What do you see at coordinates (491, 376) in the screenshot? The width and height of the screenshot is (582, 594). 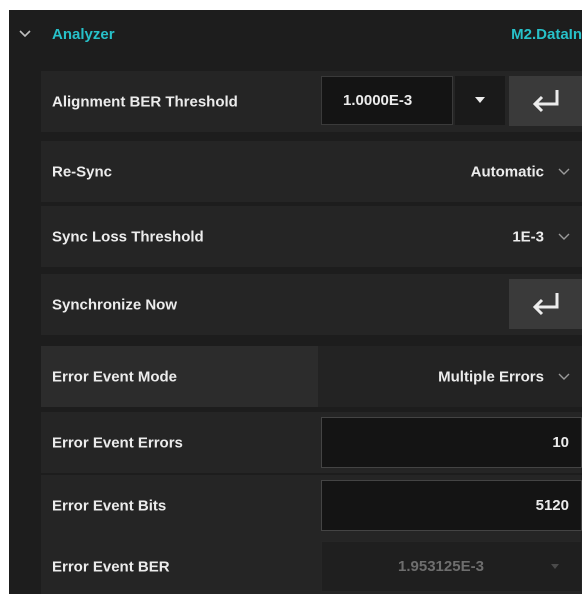 I see `error-event-mode-value: Multiple Errors` at bounding box center [491, 376].